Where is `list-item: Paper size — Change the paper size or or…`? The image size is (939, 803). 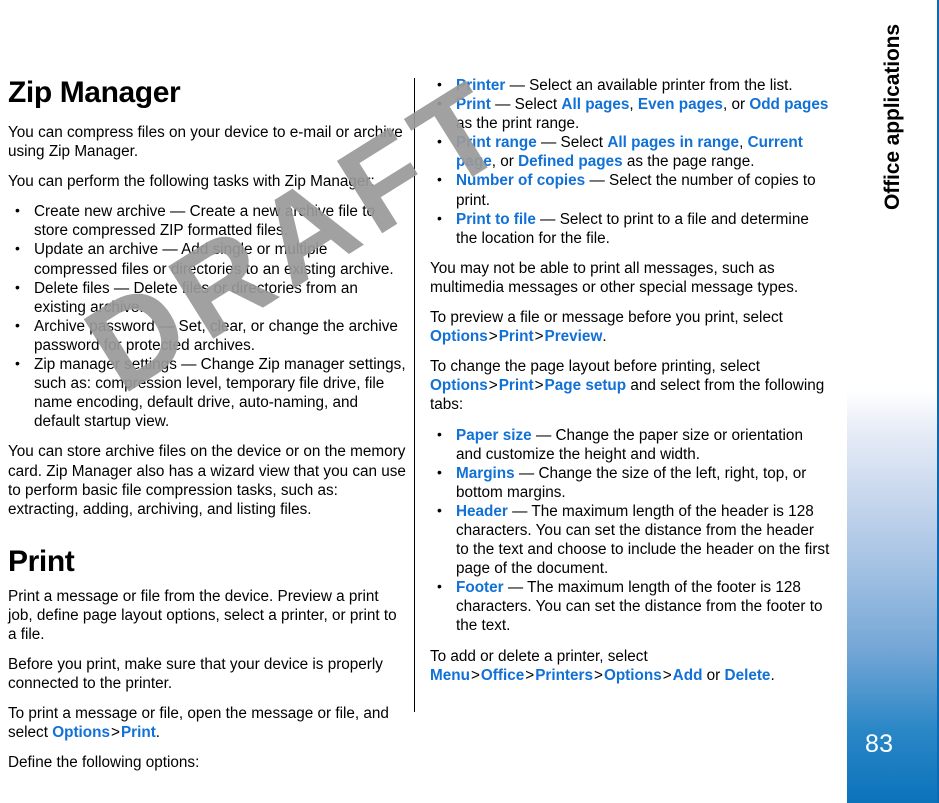 list-item: Paper size — Change the paper size or or… is located at coordinates (630, 444).